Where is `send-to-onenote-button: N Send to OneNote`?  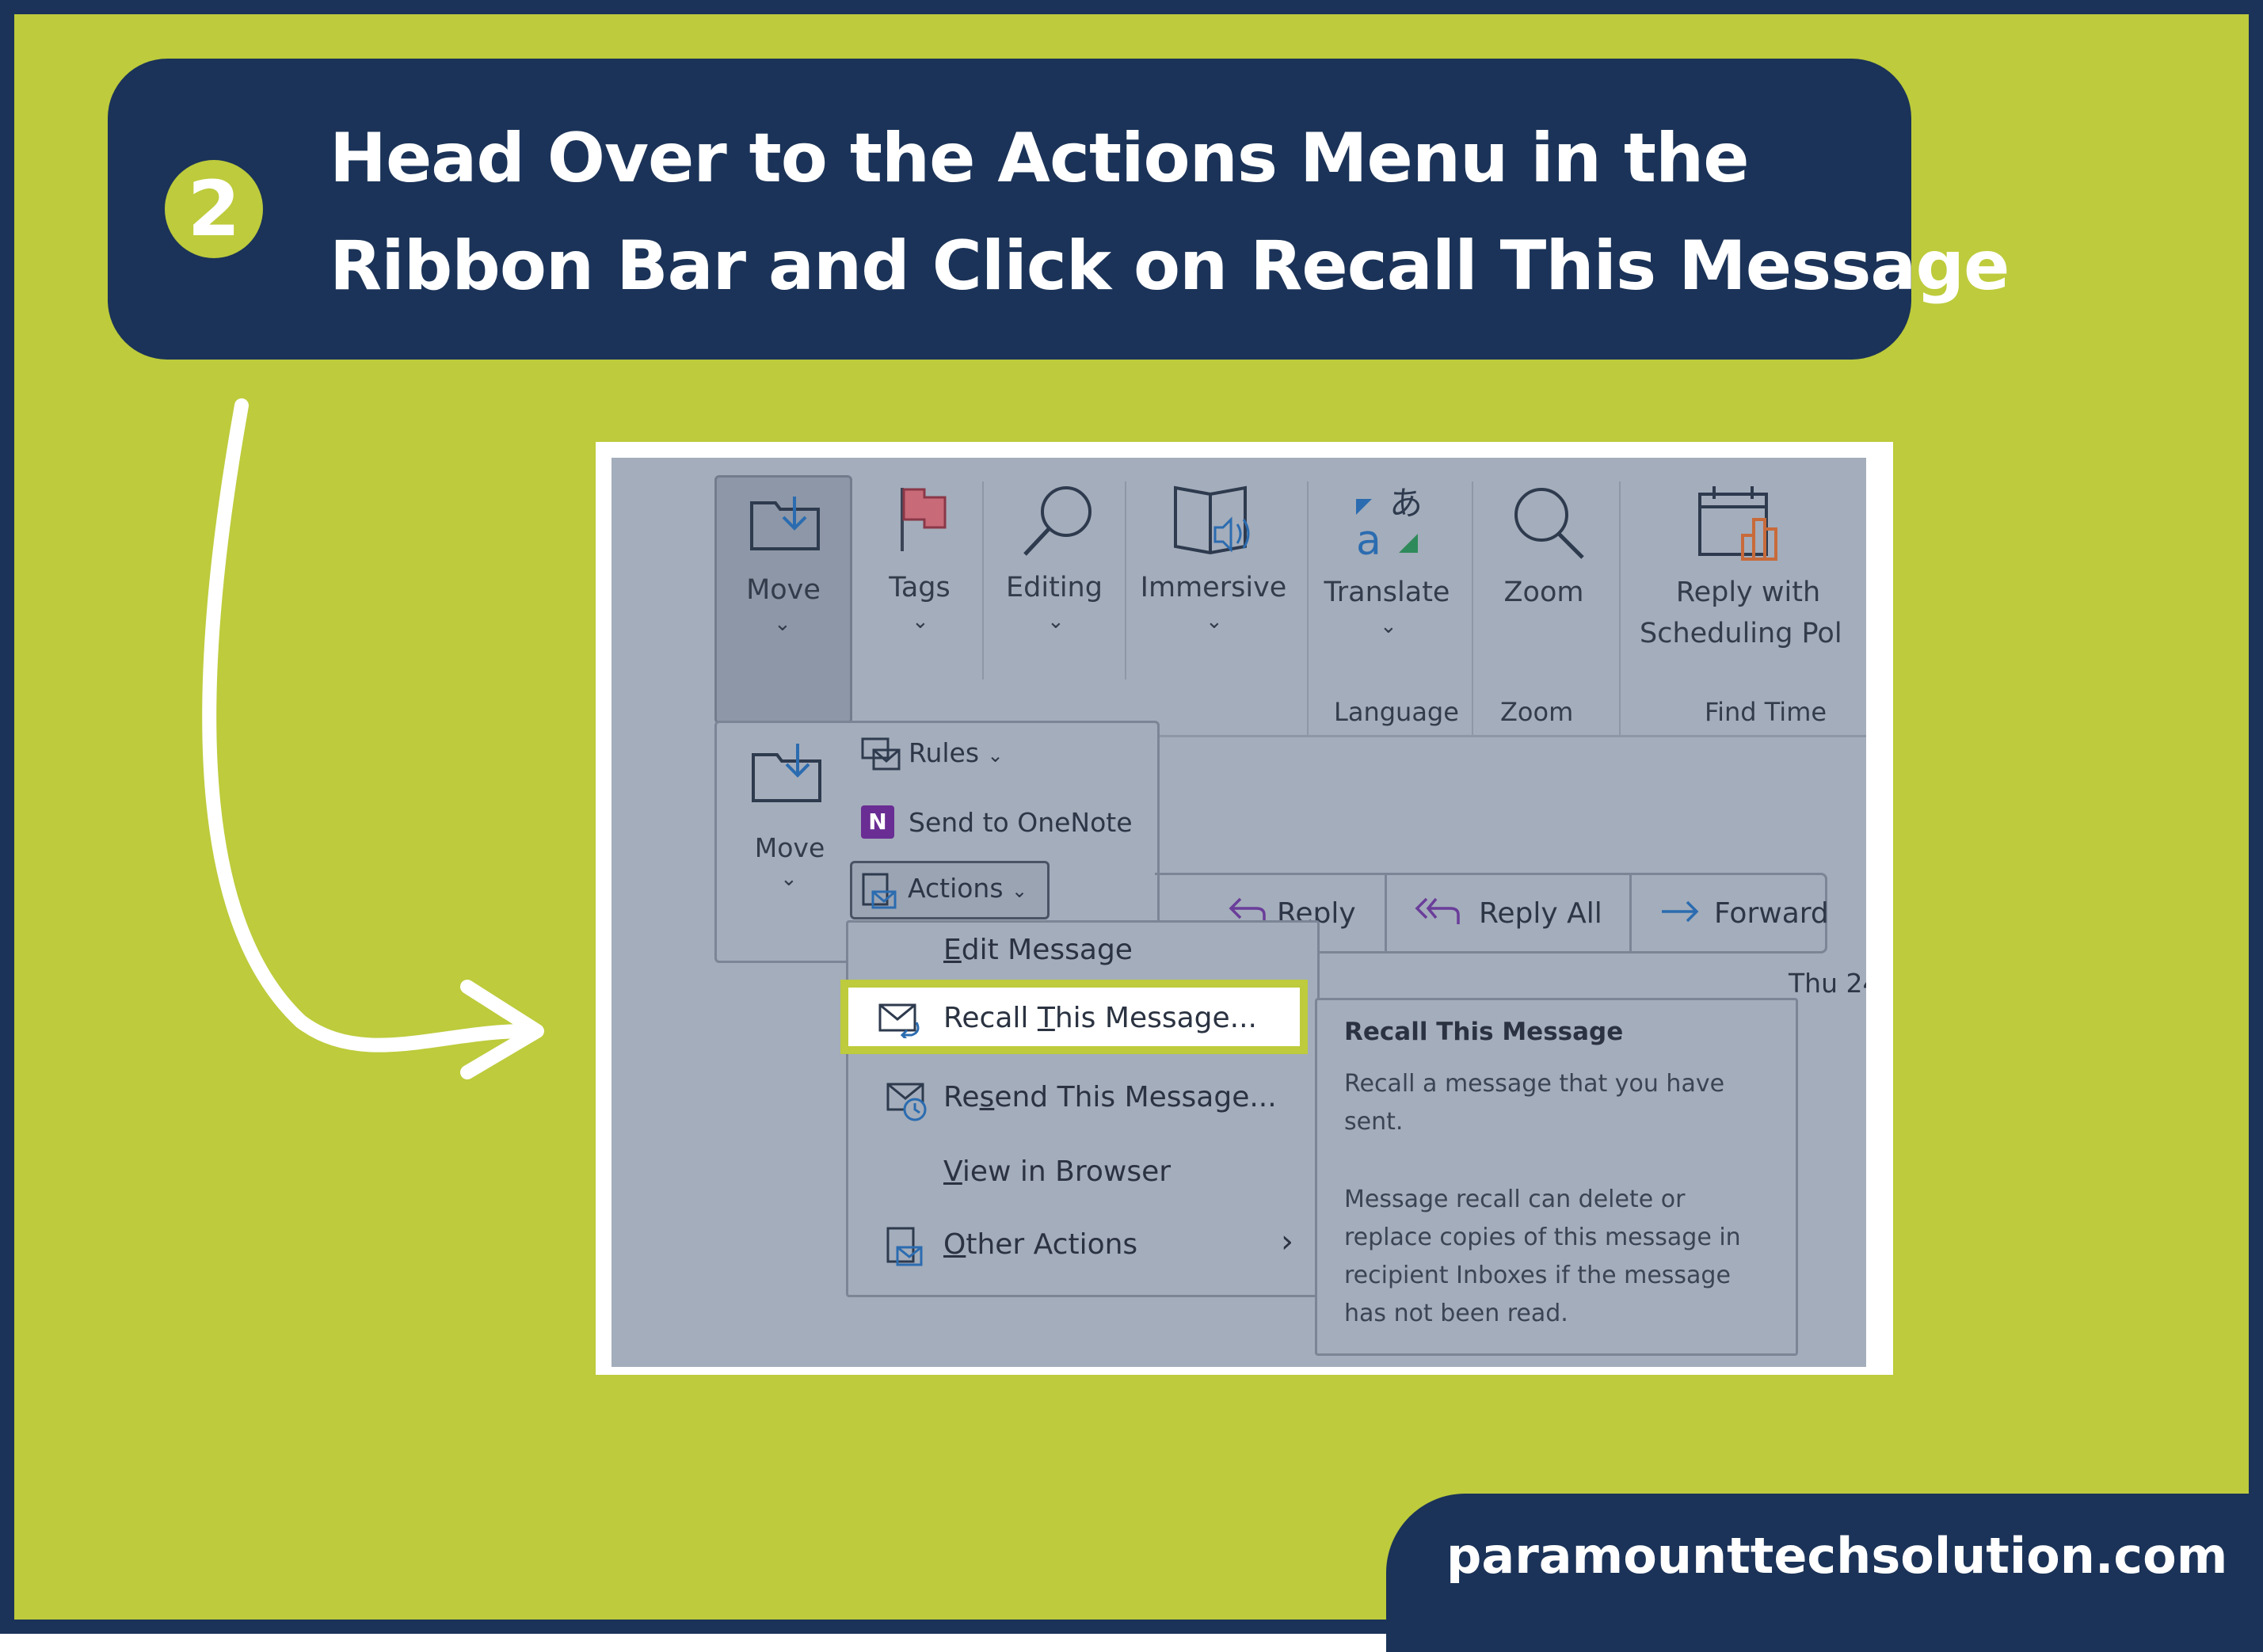 send-to-onenote-button: N Send to OneNote is located at coordinates (1003, 822).